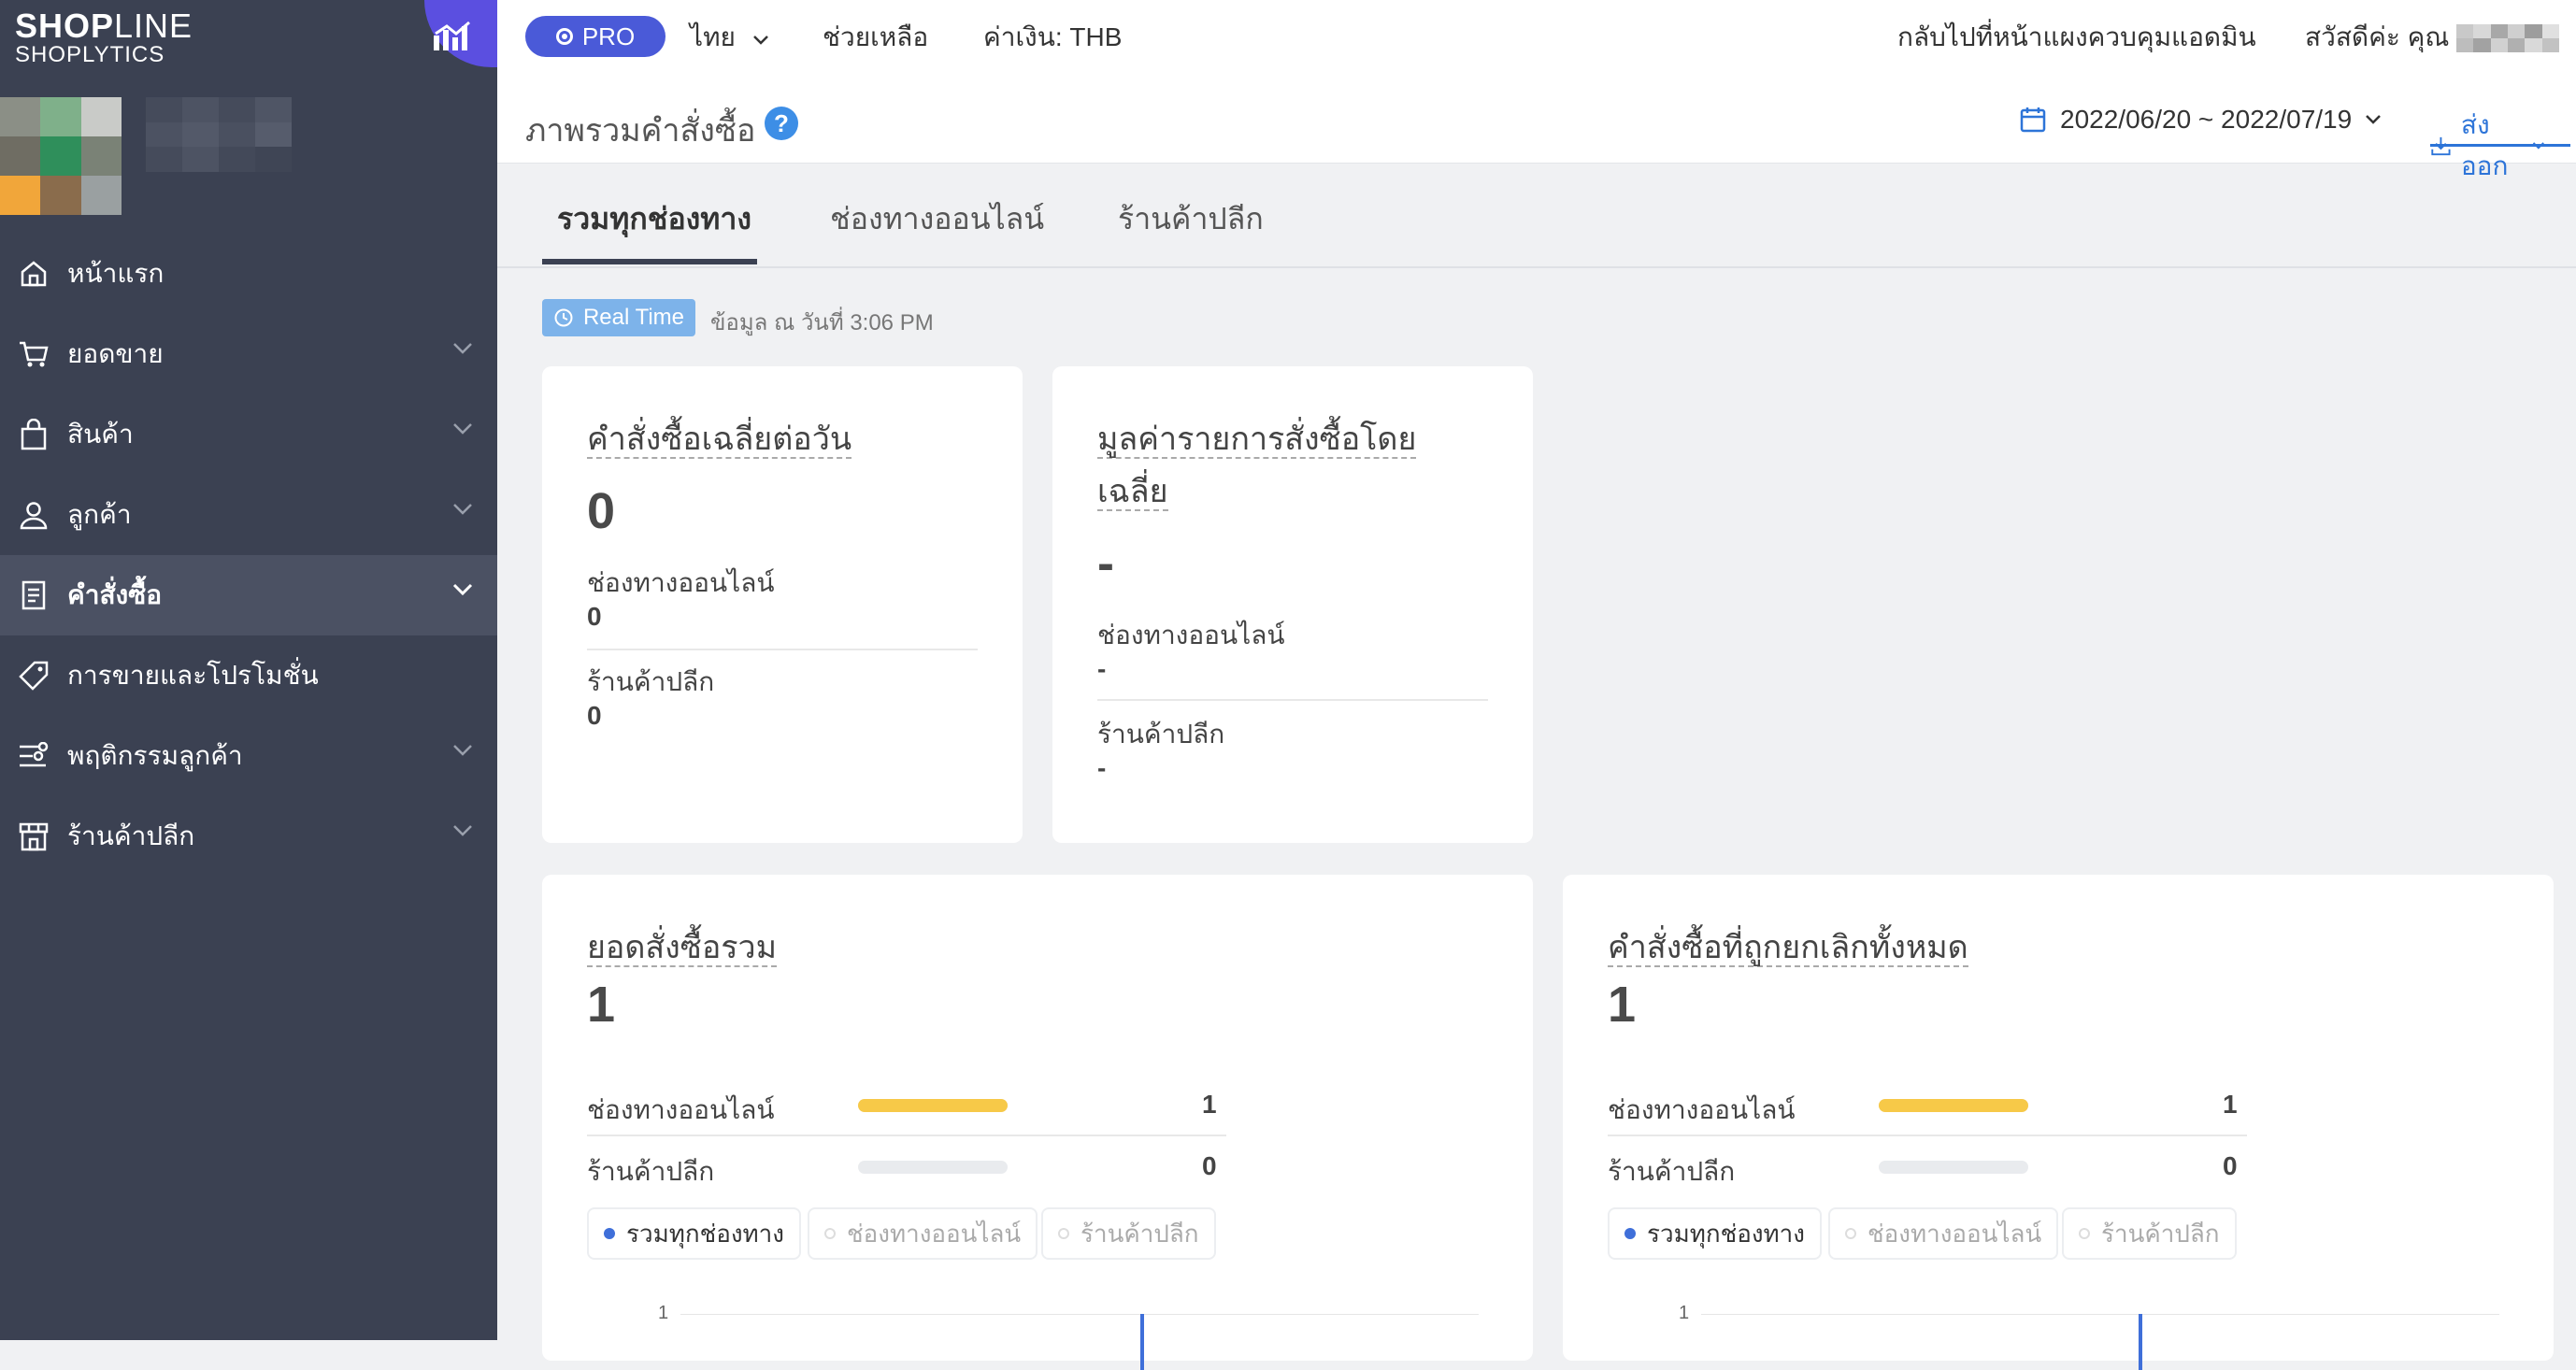 The width and height of the screenshot is (2576, 1370). I want to click on pro-badge: PRO, so click(595, 36).